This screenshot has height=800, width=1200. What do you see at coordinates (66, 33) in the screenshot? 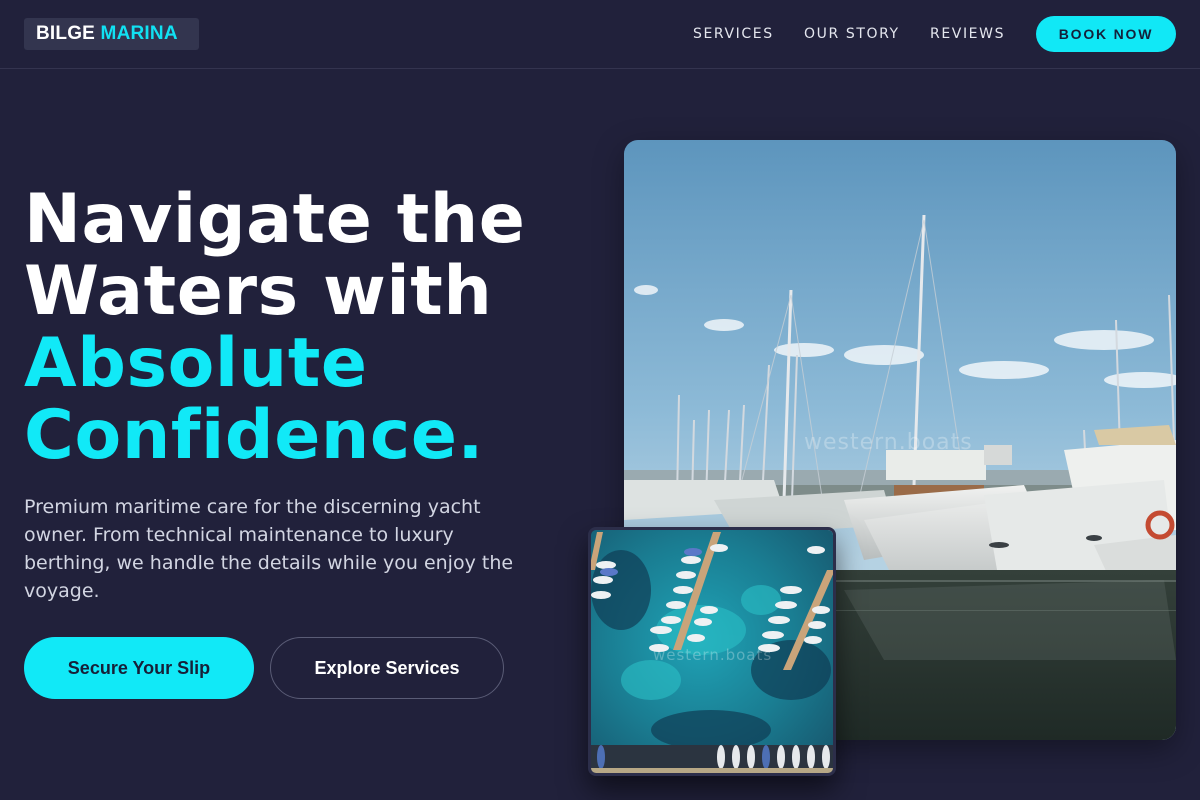
I see `brand-word-1: BILGE` at bounding box center [66, 33].